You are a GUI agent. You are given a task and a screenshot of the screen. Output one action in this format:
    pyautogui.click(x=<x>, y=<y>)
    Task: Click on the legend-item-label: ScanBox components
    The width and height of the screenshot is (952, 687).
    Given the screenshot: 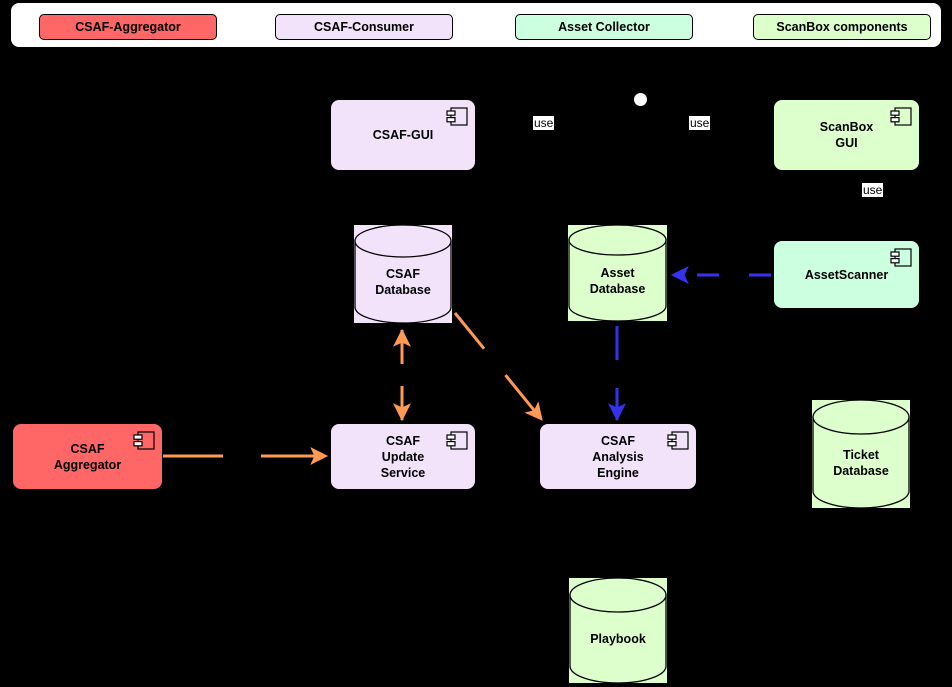 What is the action you would take?
    pyautogui.click(x=842, y=27)
    